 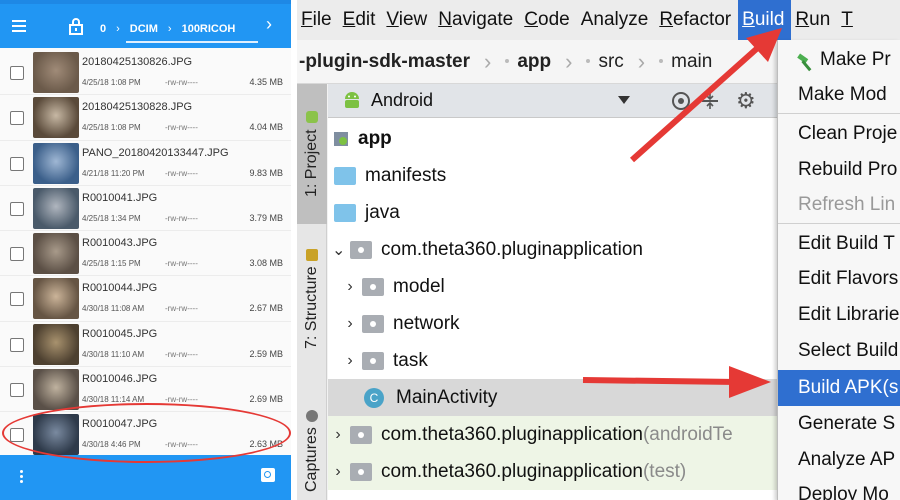 What do you see at coordinates (553, 175) in the screenshot?
I see `tree-node-manifests: manifests` at bounding box center [553, 175].